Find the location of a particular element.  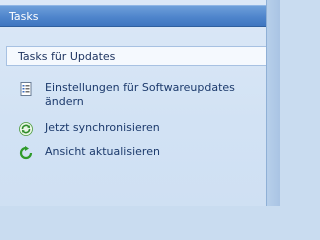

section-title: Tasks für Updates is located at coordinates (67, 56).